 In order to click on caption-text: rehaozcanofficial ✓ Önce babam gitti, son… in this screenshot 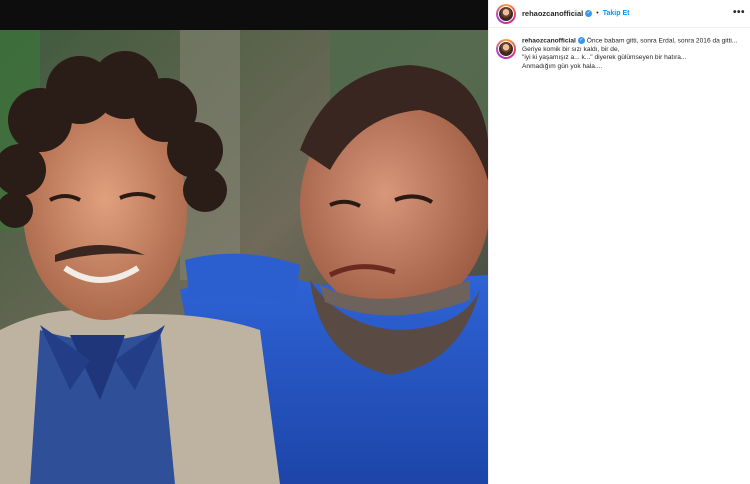, I will do `click(633, 54)`.